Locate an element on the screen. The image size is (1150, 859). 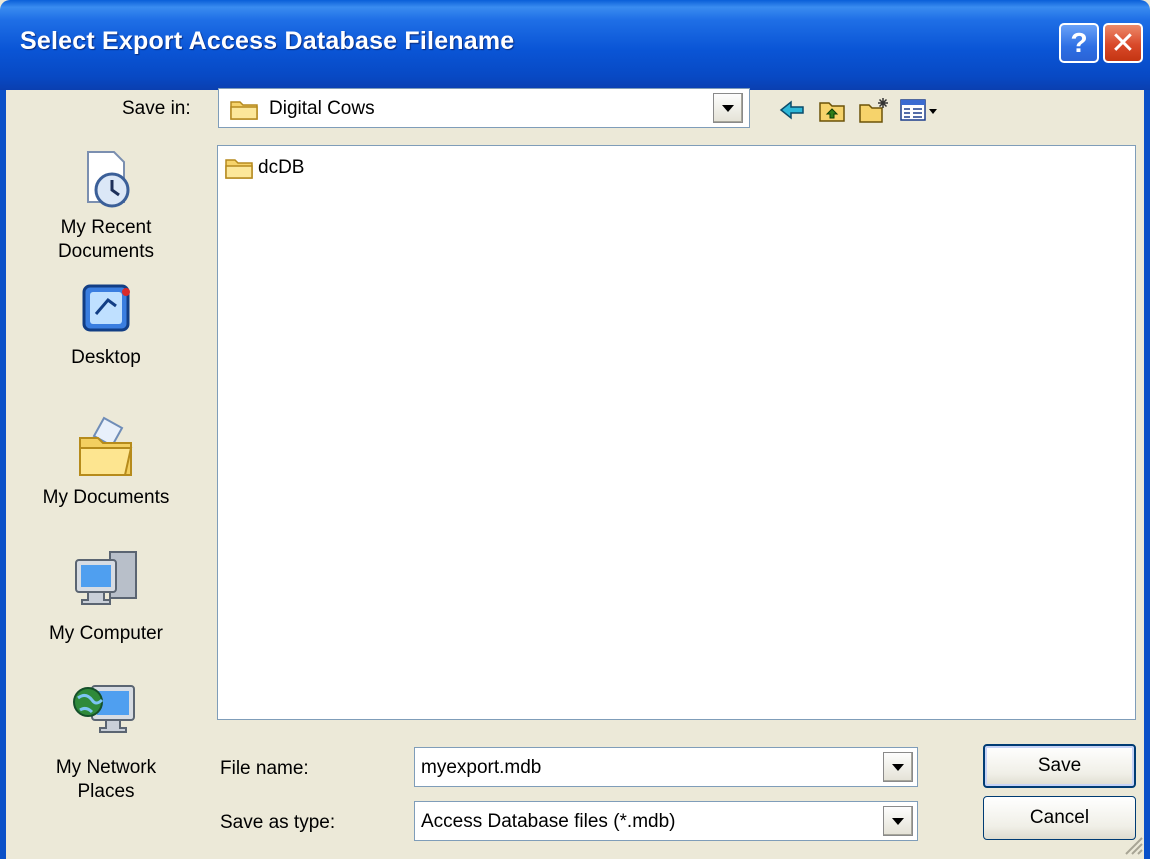
help-icon: ? is located at coordinates (1079, 42).